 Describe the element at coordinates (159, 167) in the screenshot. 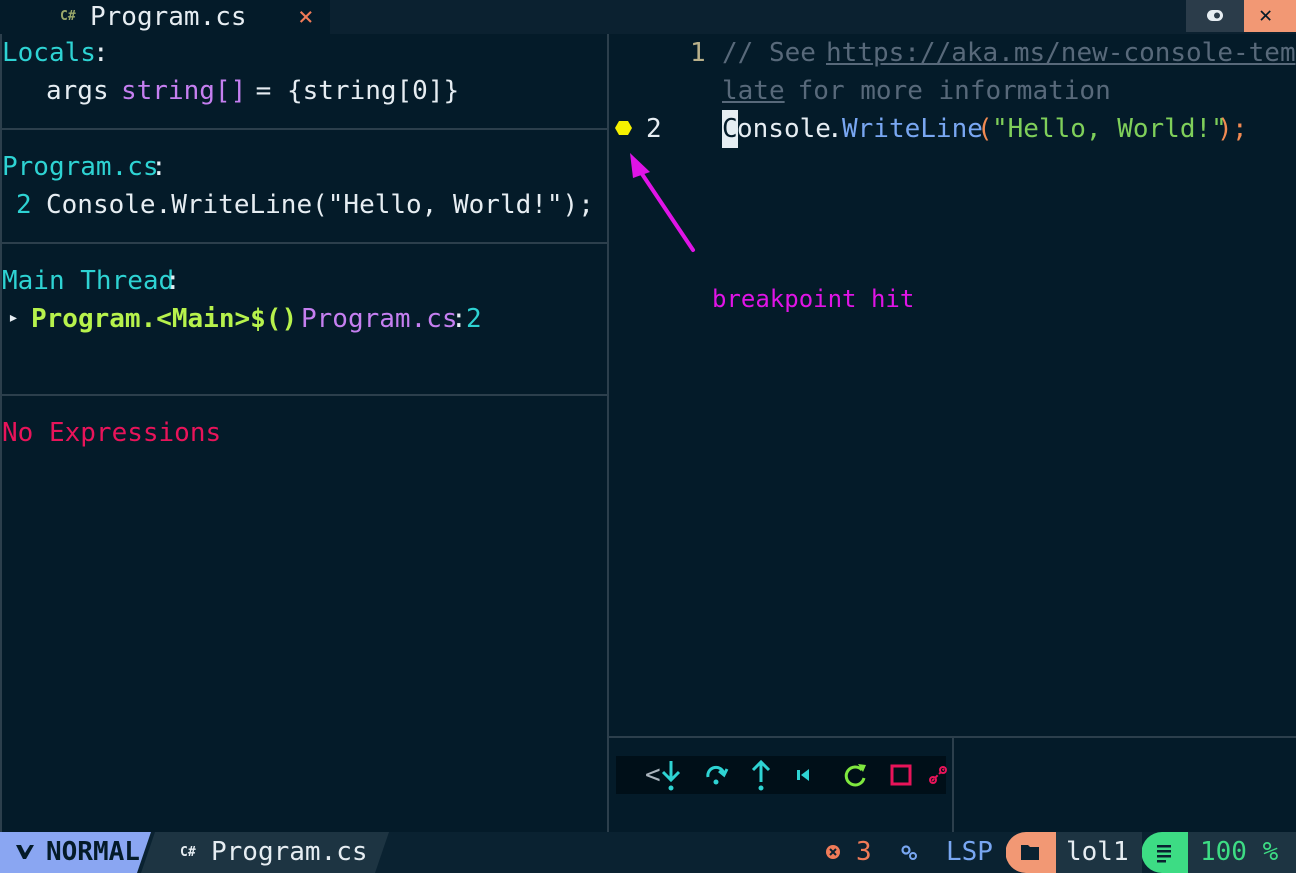

I see `breakpoints-header-colon: :` at that location.